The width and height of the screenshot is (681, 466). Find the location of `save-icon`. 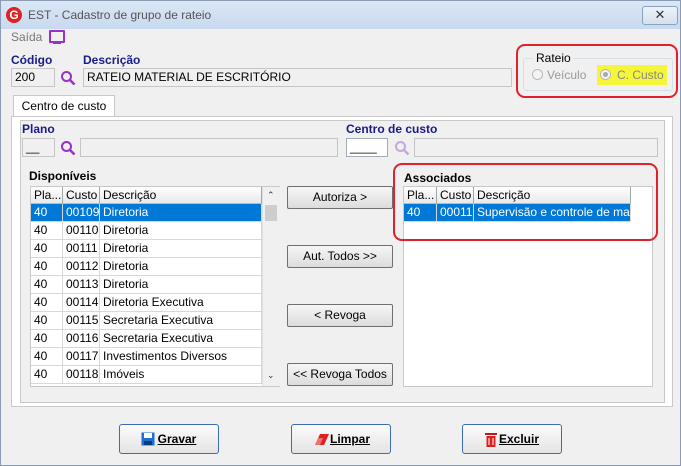

save-icon is located at coordinates (148, 439).